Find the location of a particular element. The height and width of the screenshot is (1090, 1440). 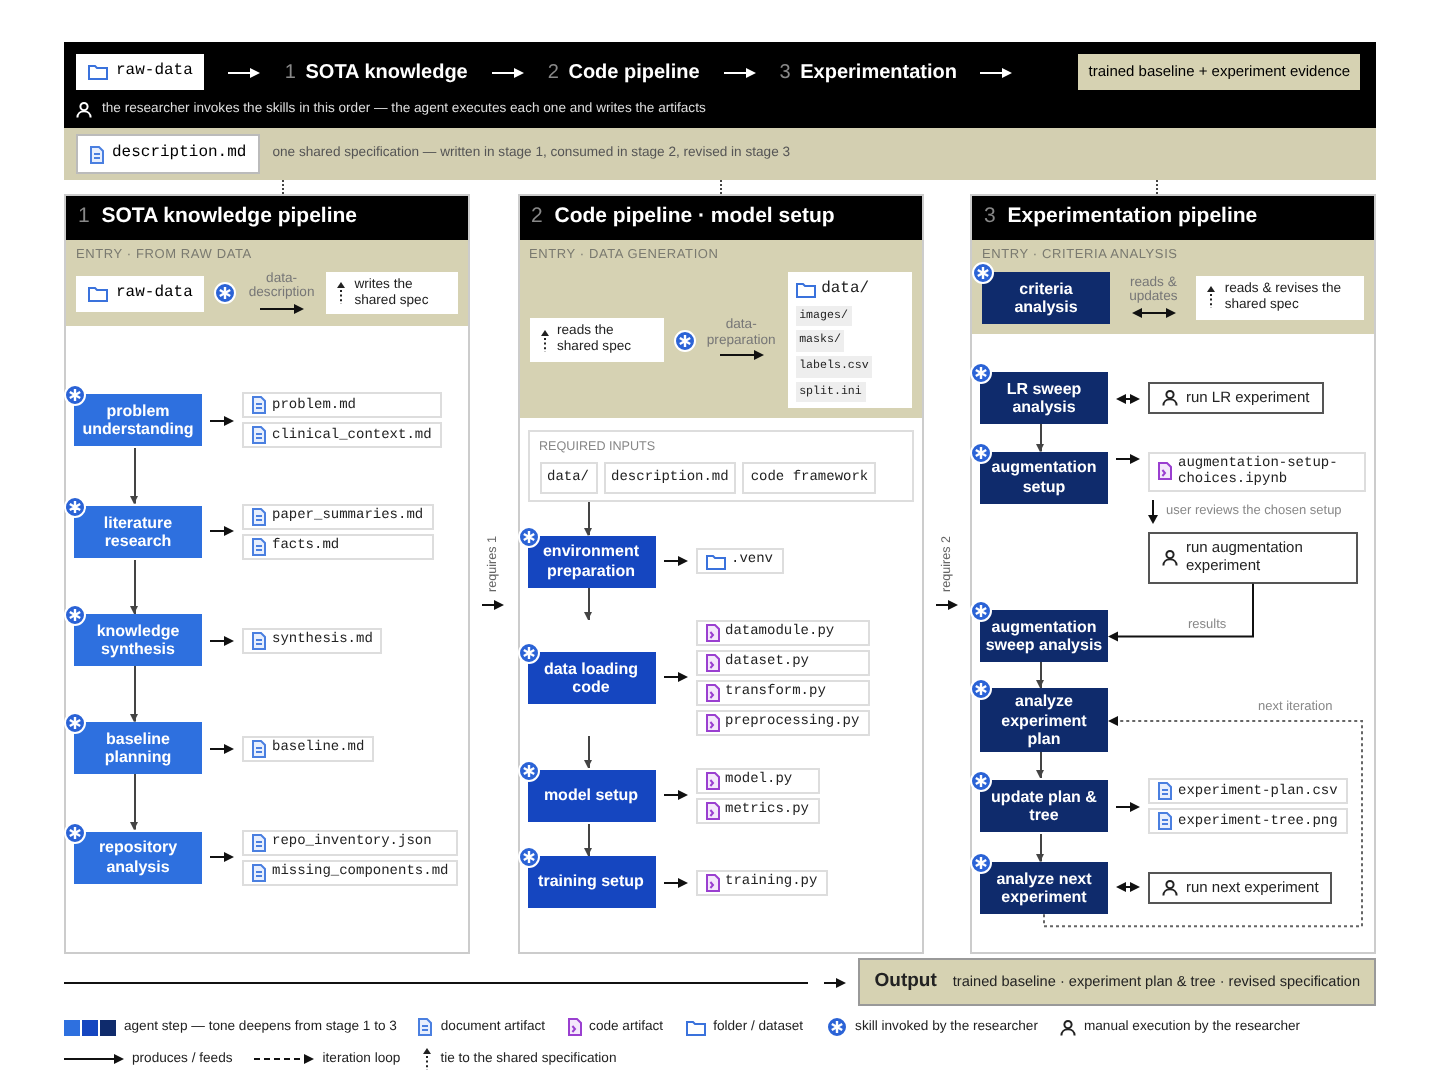

agent-step: literature research is located at coordinates (138, 531).